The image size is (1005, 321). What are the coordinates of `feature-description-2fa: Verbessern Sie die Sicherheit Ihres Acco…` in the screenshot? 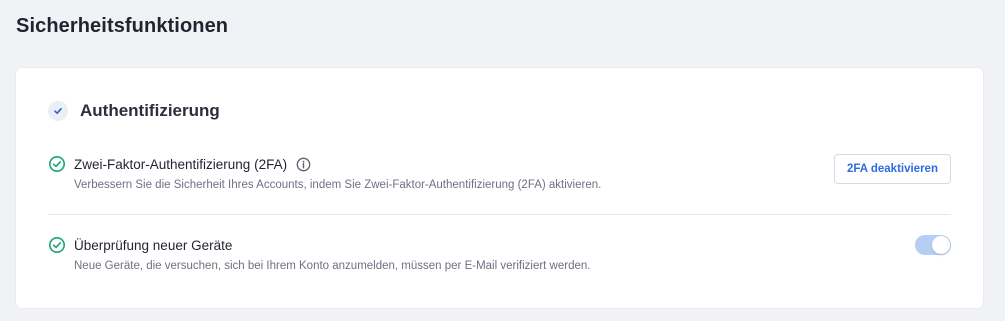 It's located at (338, 185).